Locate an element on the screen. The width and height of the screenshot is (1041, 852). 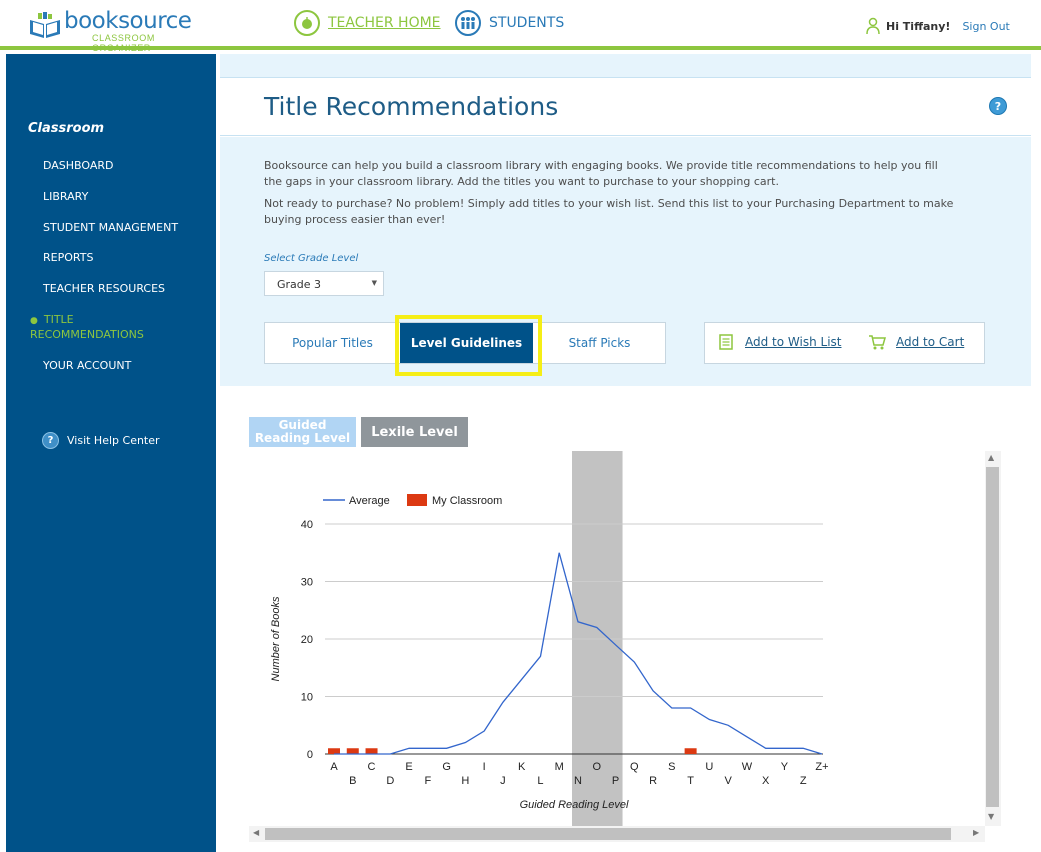
legend-classroom-label: My Classroom is located at coordinates (467, 501).